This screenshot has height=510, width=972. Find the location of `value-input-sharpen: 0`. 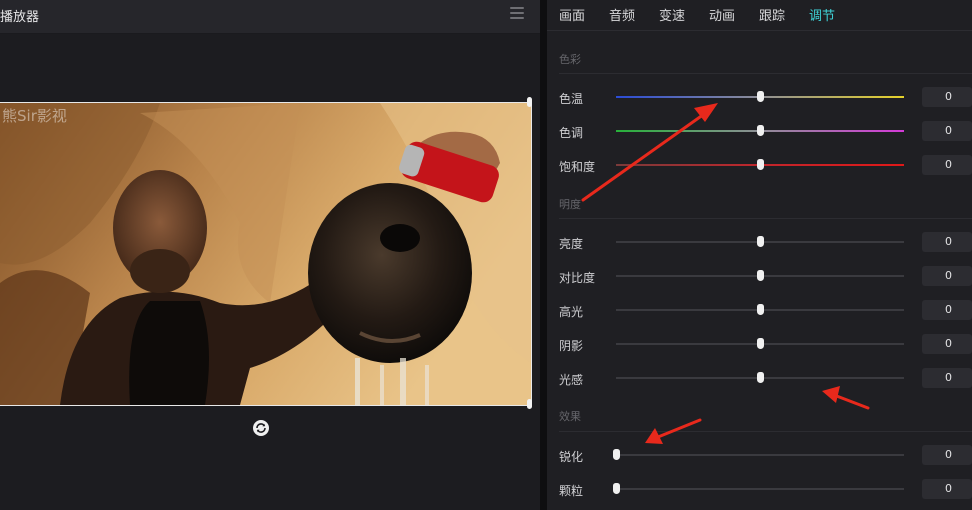

value-input-sharpen: 0 is located at coordinates (947, 455).